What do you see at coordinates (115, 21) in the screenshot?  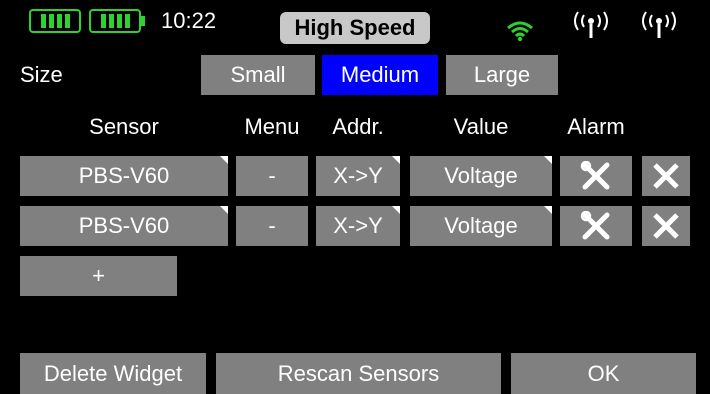 I see `receiver-battery-icon` at bounding box center [115, 21].